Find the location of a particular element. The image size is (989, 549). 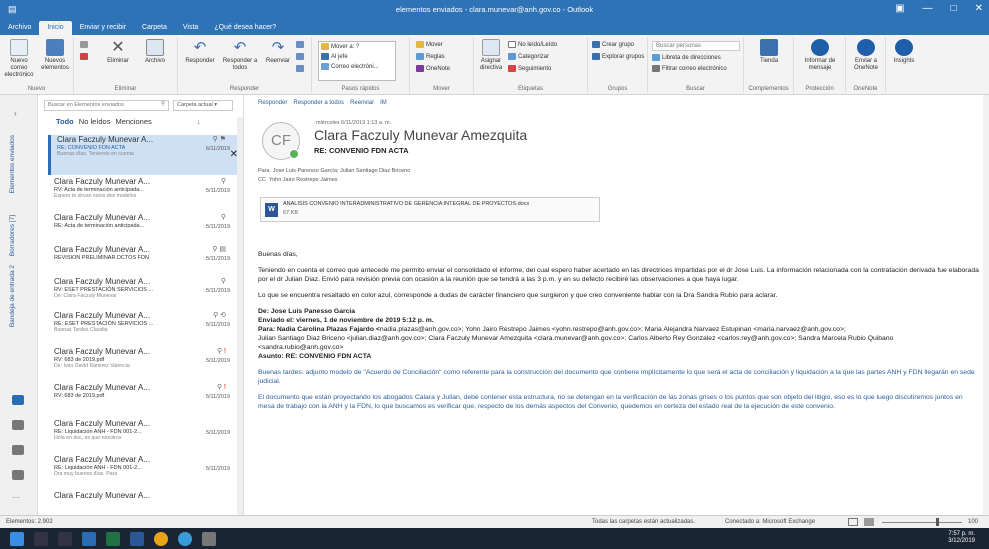

tab-enviar-recibir: Enviar y recibir is located at coordinates (103, 28).